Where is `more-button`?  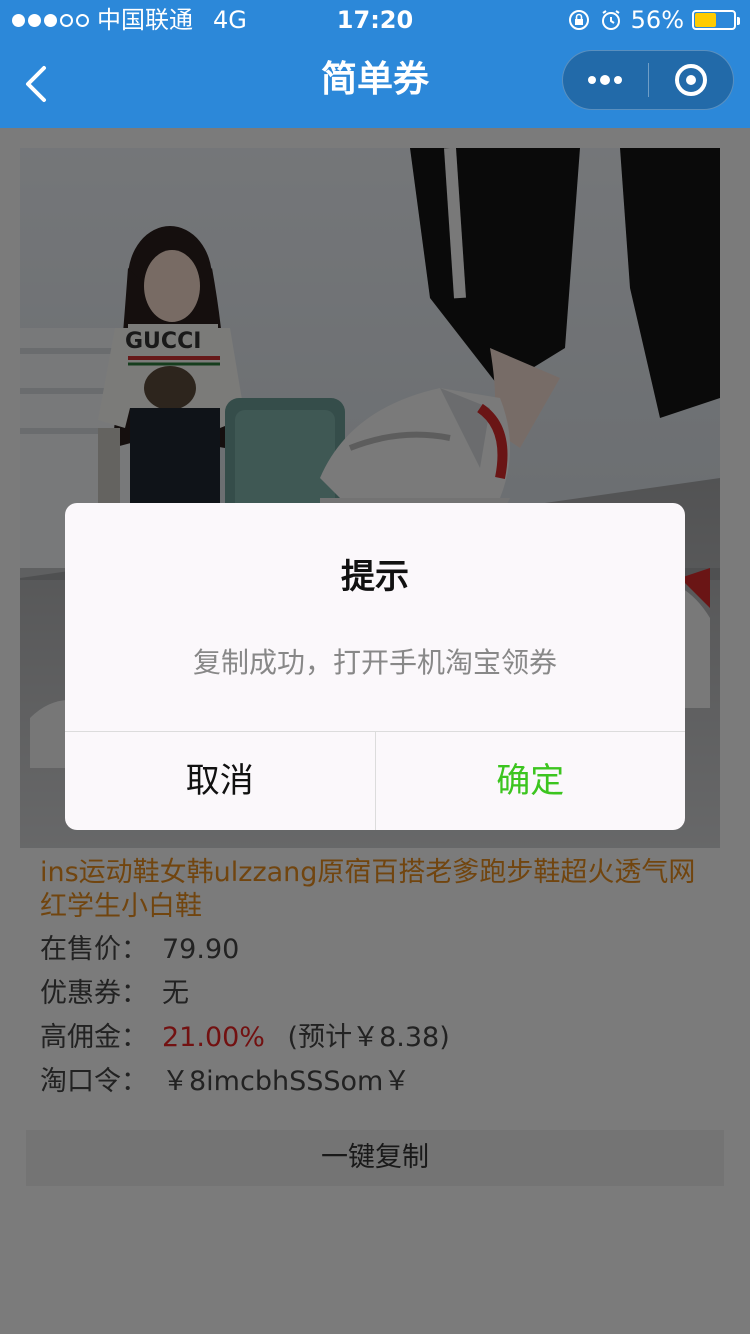
more-button is located at coordinates (605, 80).